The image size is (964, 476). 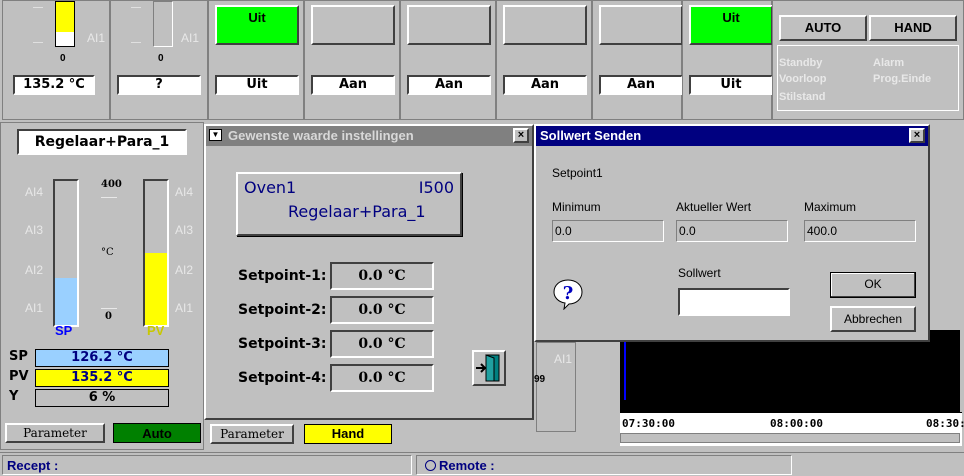 What do you see at coordinates (64, 330) in the screenshot?
I see `sp-bar-tag: SP` at bounding box center [64, 330].